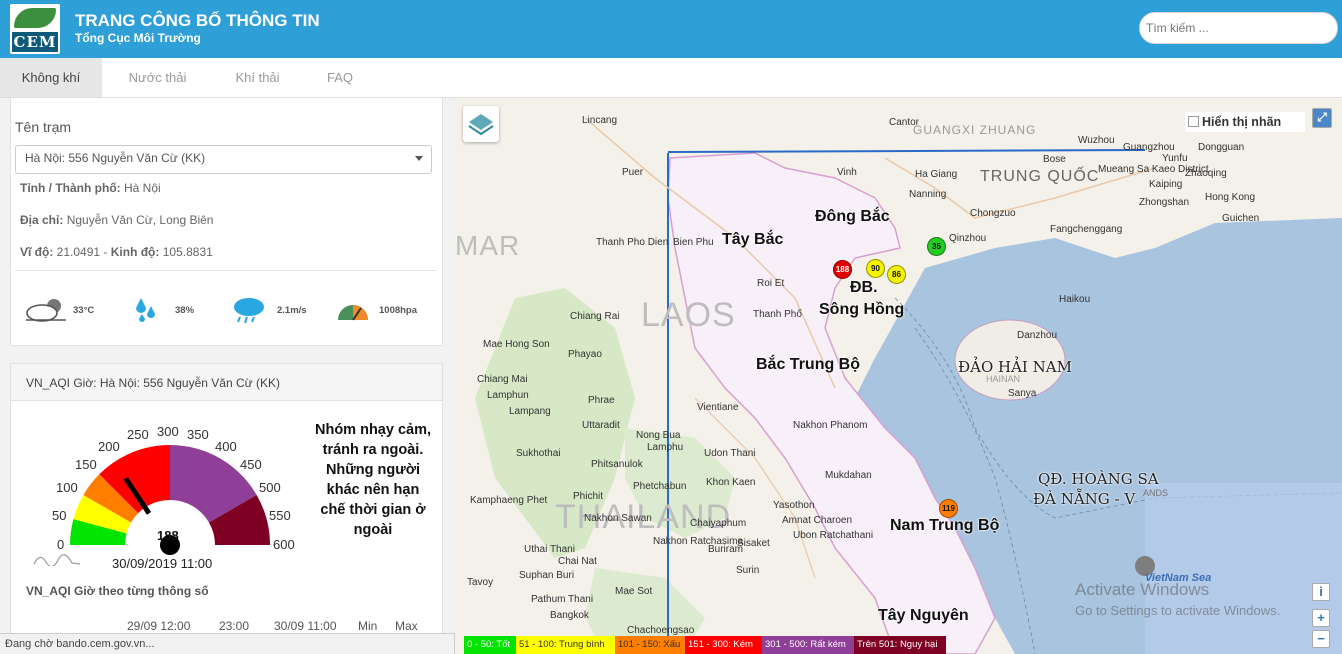  Describe the element at coordinates (35, 29) in the screenshot. I see `cem-logo: CEM` at that location.